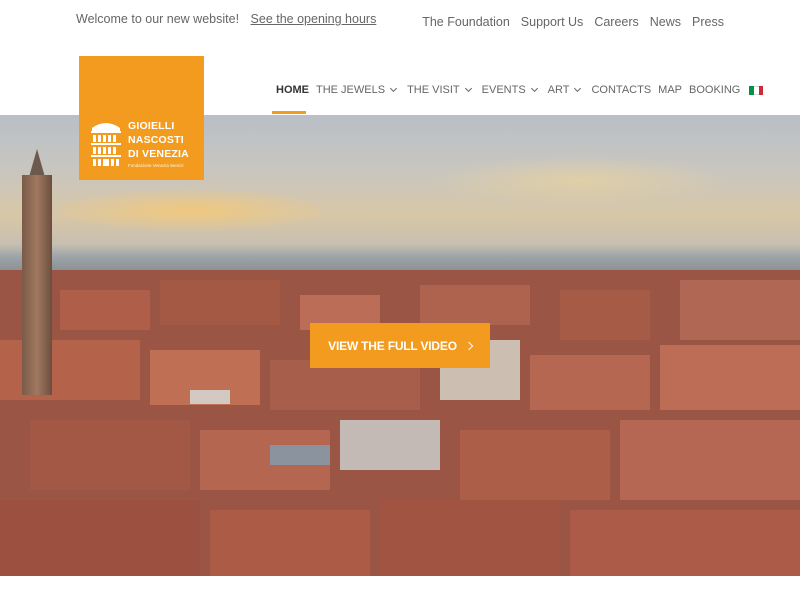  I want to click on nav-item-label: HOME, so click(292, 90).